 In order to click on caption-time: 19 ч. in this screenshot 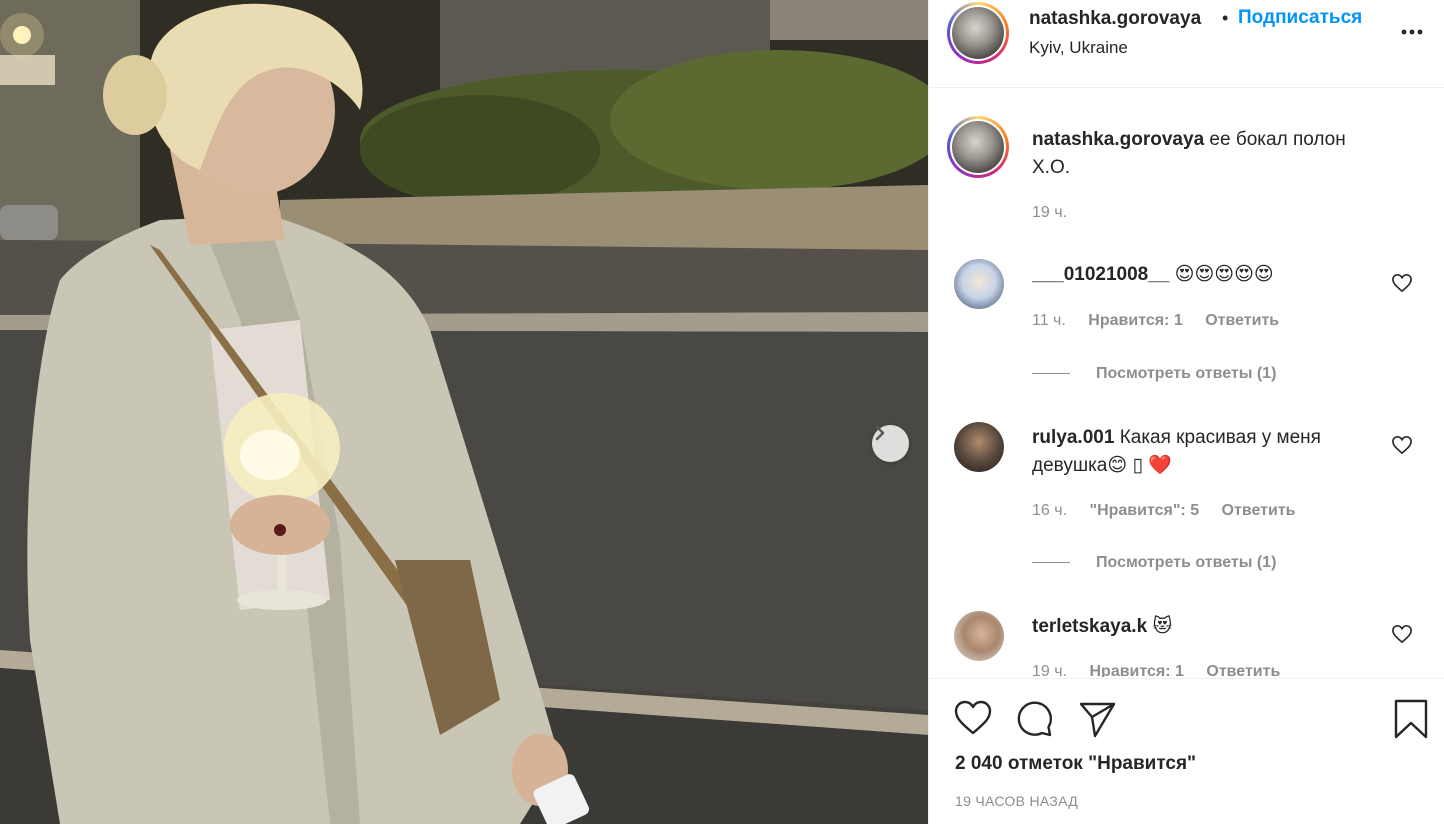, I will do `click(1050, 212)`.